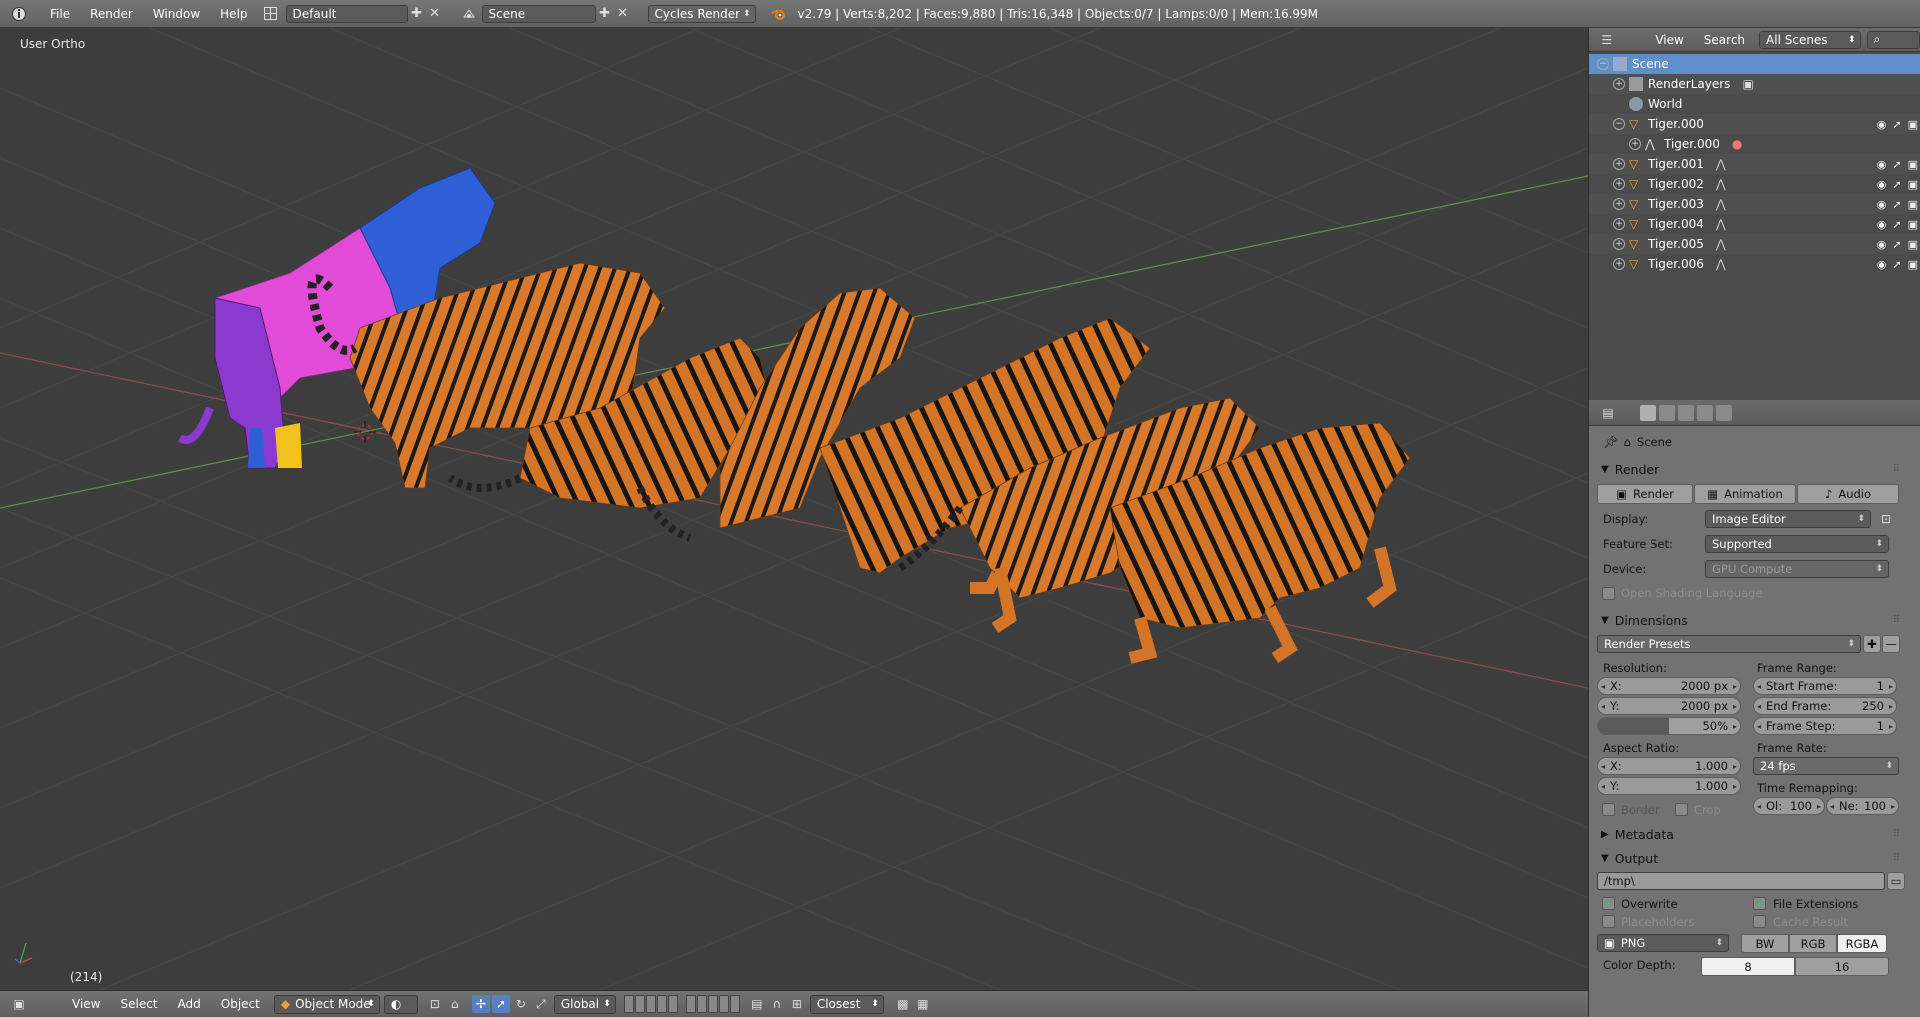 This screenshot has width=1920, height=1017. What do you see at coordinates (1848, 494) in the screenshot?
I see `audio-button: ♪ Audio` at bounding box center [1848, 494].